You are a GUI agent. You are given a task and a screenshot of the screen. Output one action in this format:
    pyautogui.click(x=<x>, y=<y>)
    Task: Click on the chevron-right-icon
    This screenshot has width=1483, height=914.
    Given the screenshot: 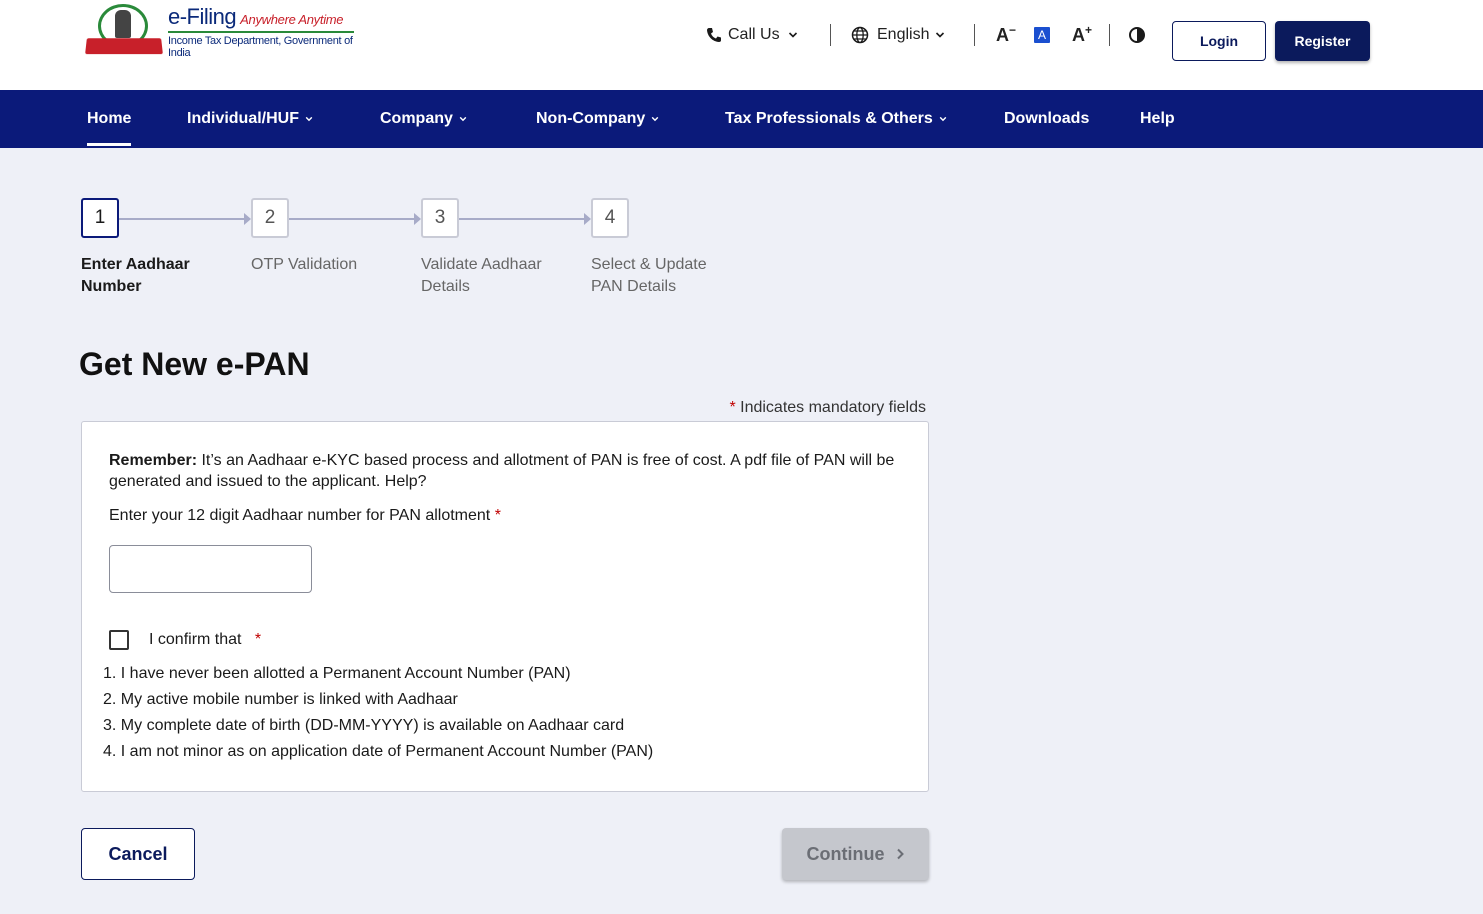 What is the action you would take?
    pyautogui.click(x=900, y=854)
    